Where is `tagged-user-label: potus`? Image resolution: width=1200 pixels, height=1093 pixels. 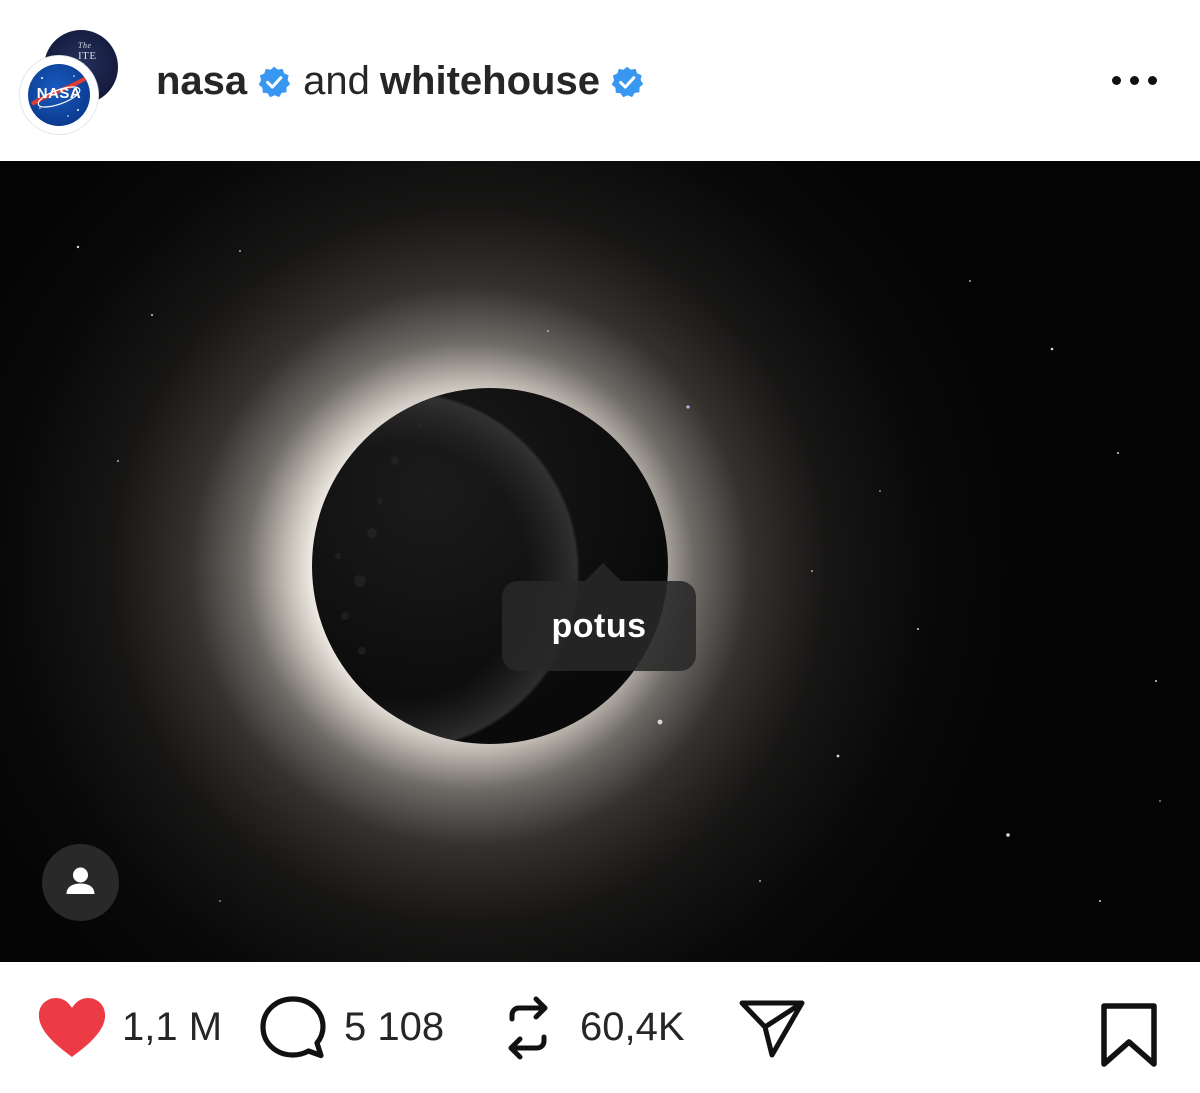
tagged-user-label: potus is located at coordinates (599, 626).